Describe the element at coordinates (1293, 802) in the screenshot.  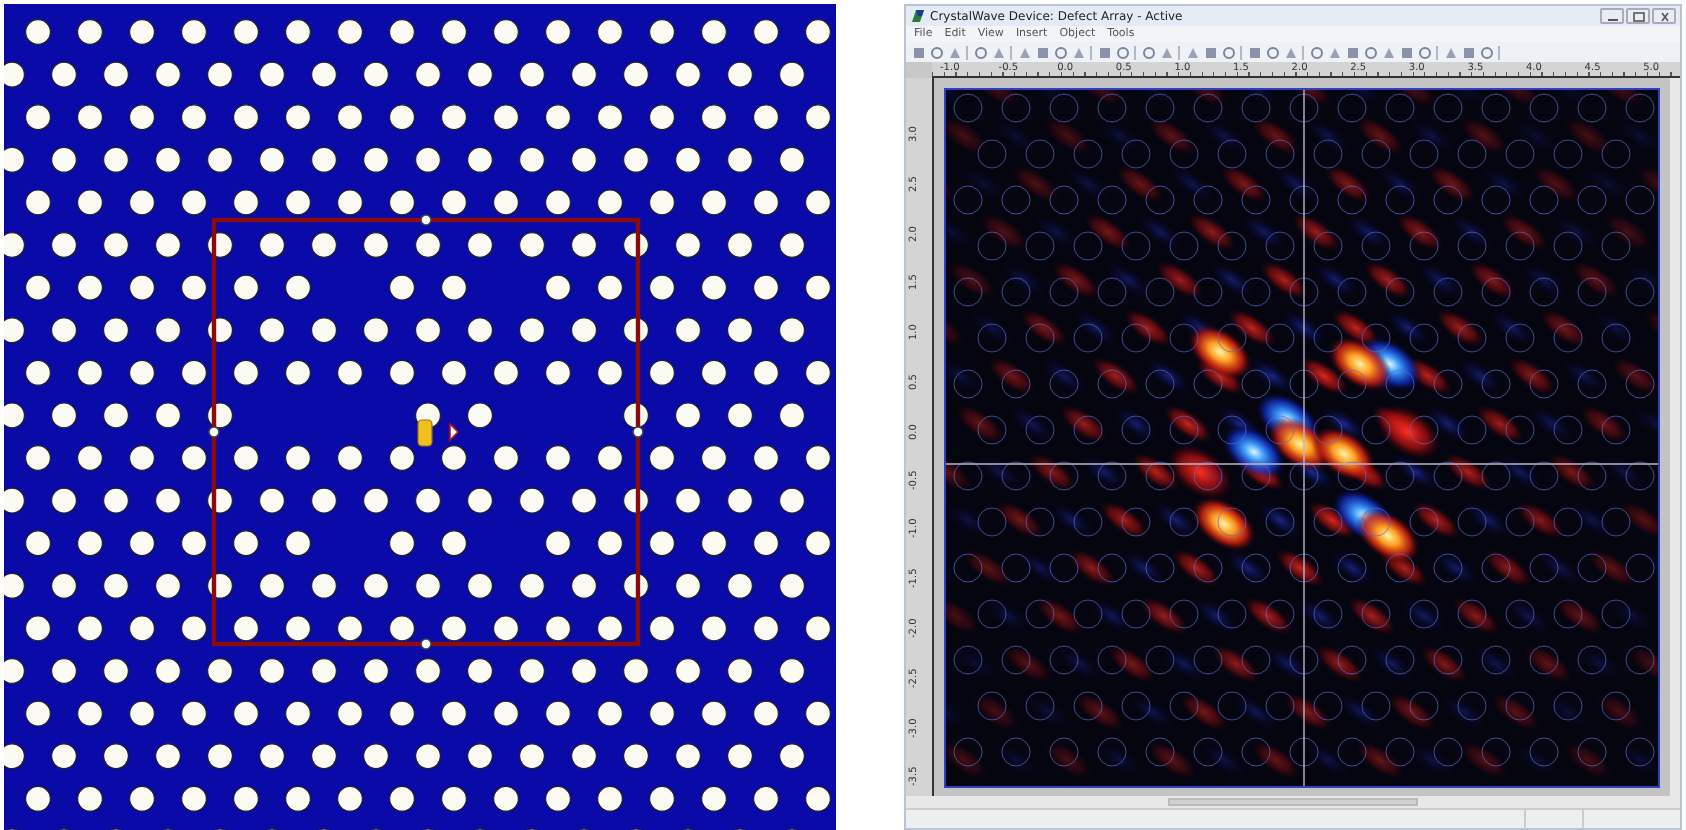
I see `horizontal-scrollbar` at that location.